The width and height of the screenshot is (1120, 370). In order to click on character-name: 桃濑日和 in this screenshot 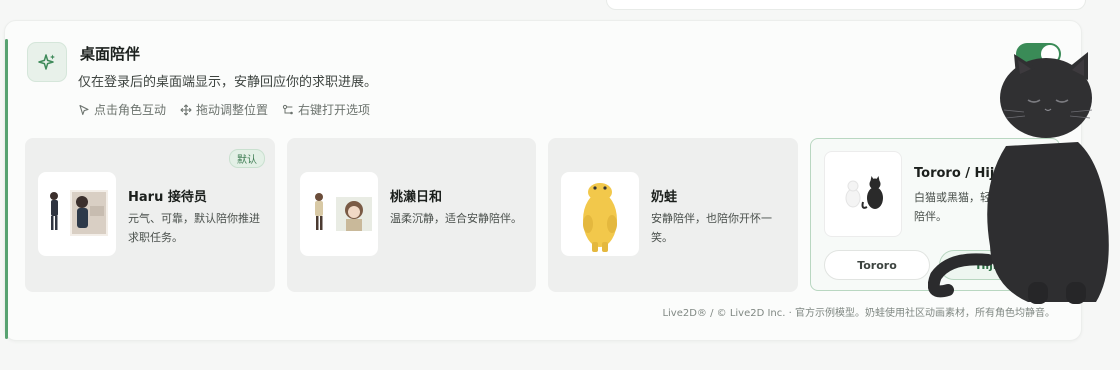, I will do `click(416, 197)`.